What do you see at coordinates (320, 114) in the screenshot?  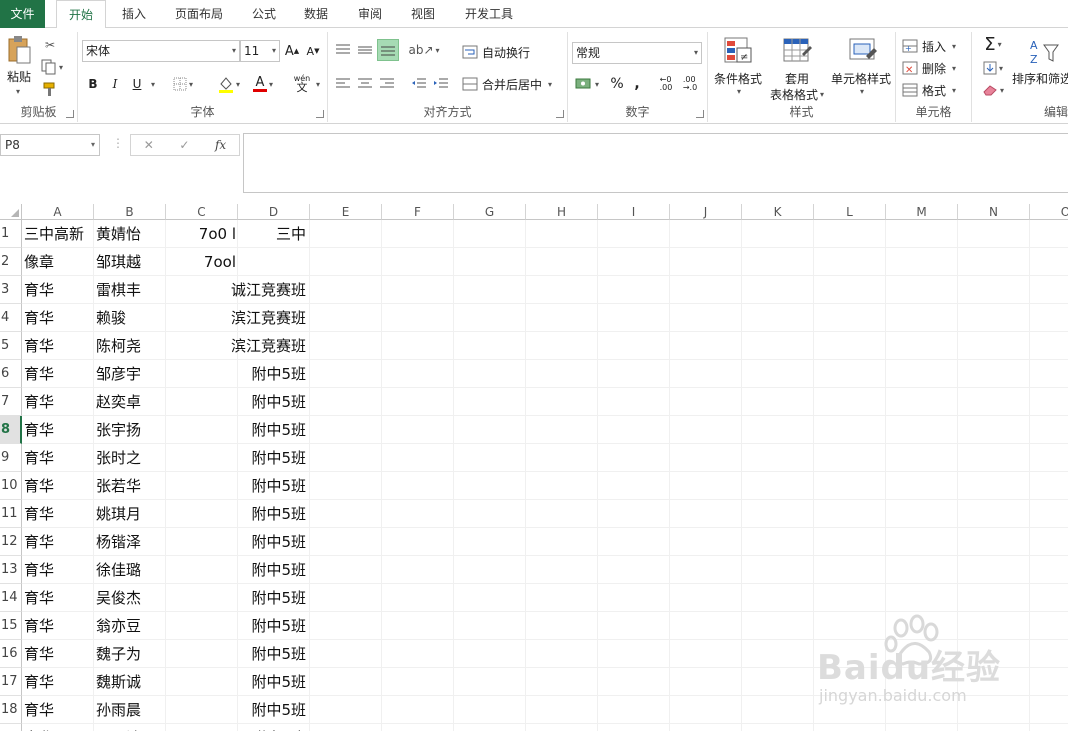 I see `font-launcher-icon` at bounding box center [320, 114].